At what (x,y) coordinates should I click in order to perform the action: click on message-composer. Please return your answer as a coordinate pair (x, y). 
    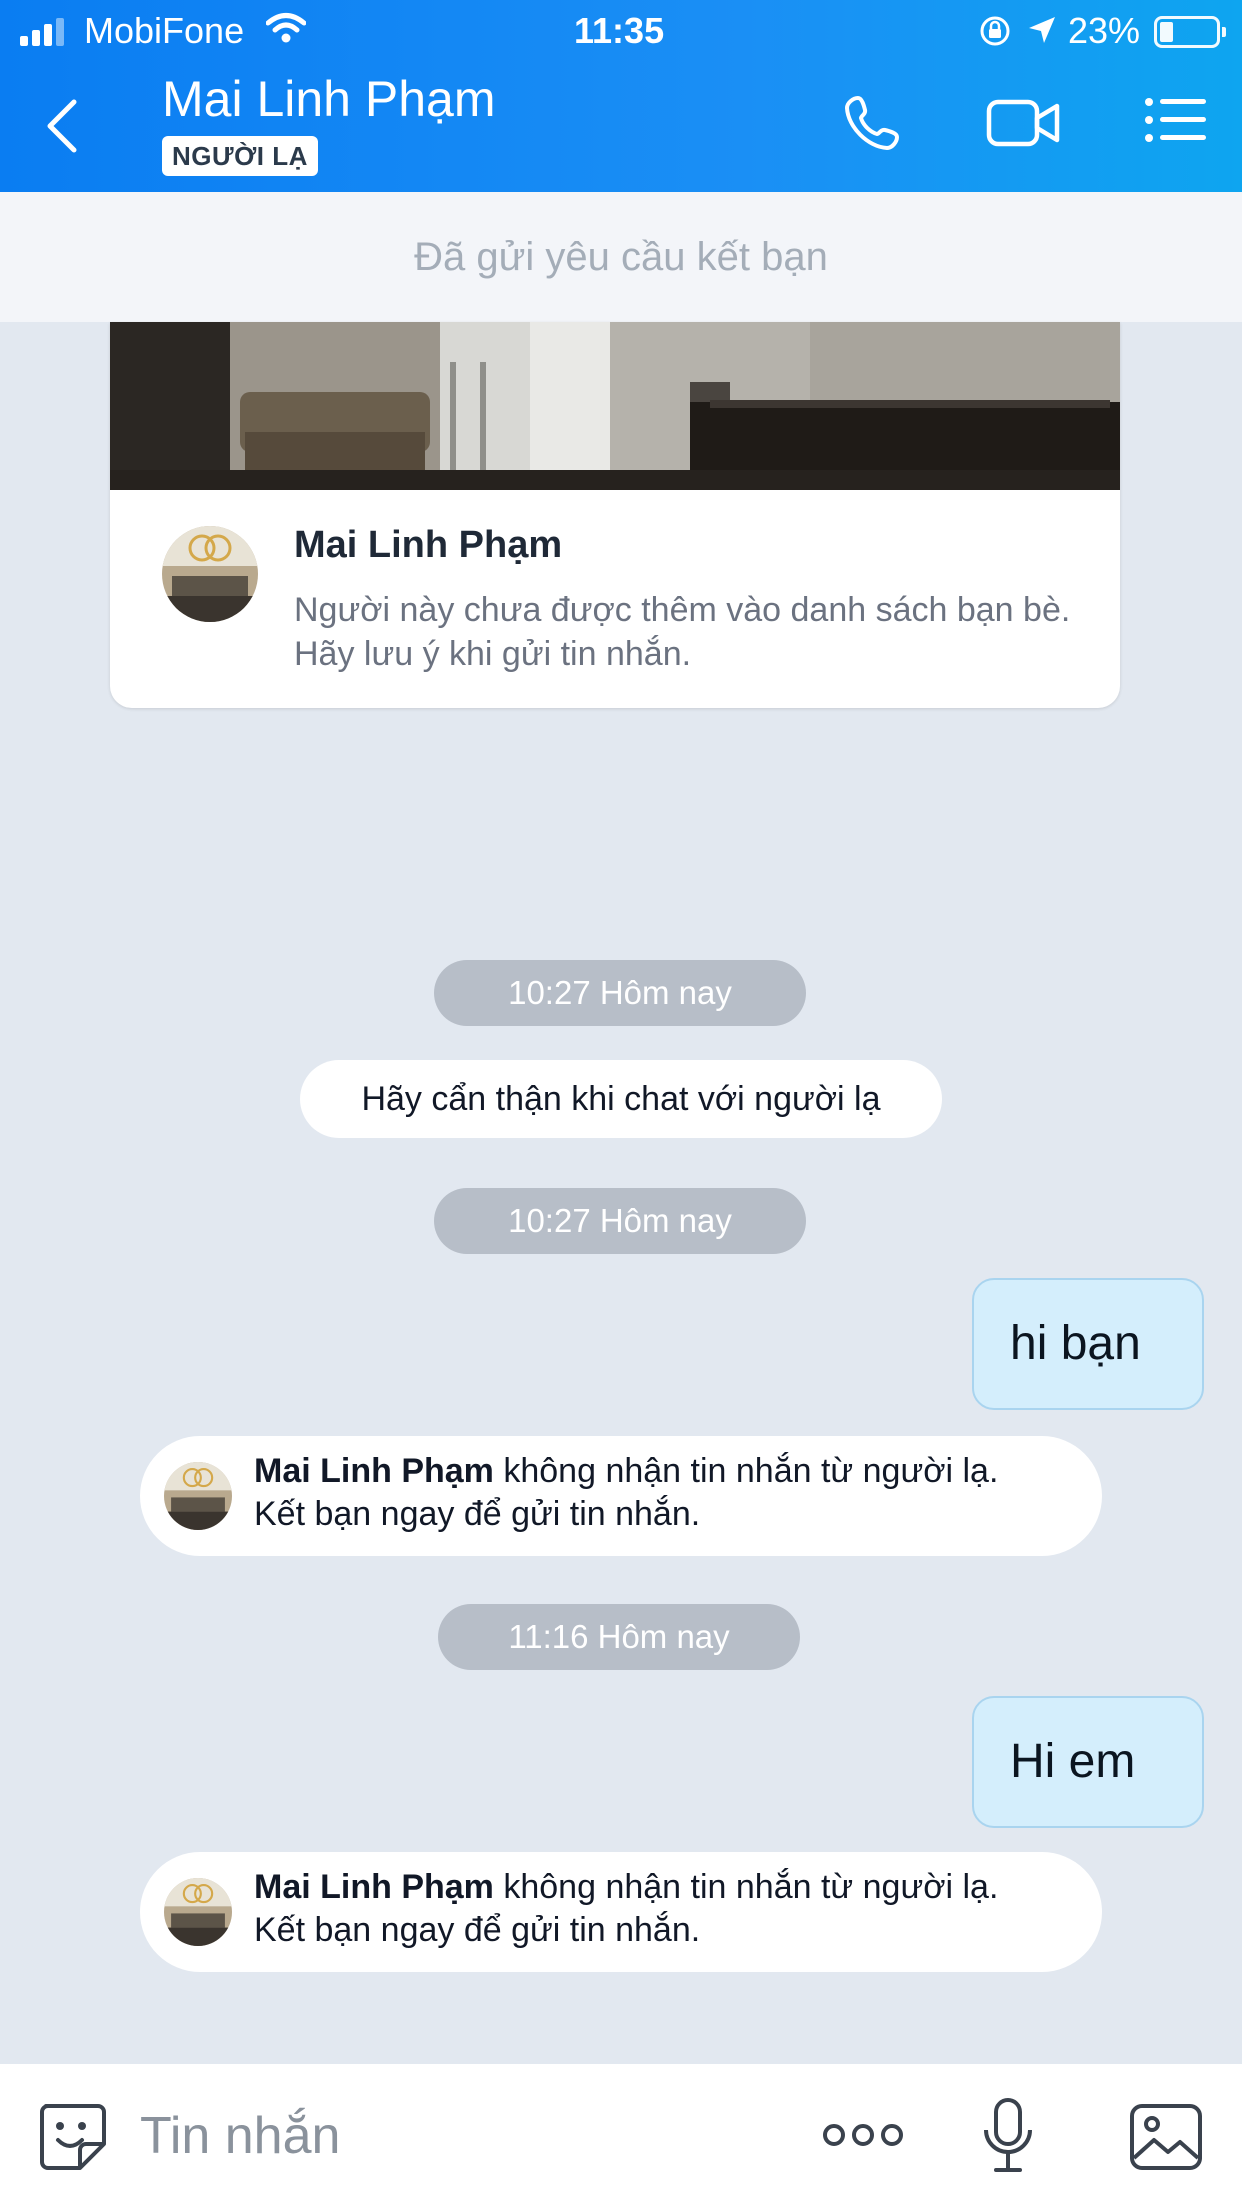
    Looking at the image, I should click on (621, 2136).